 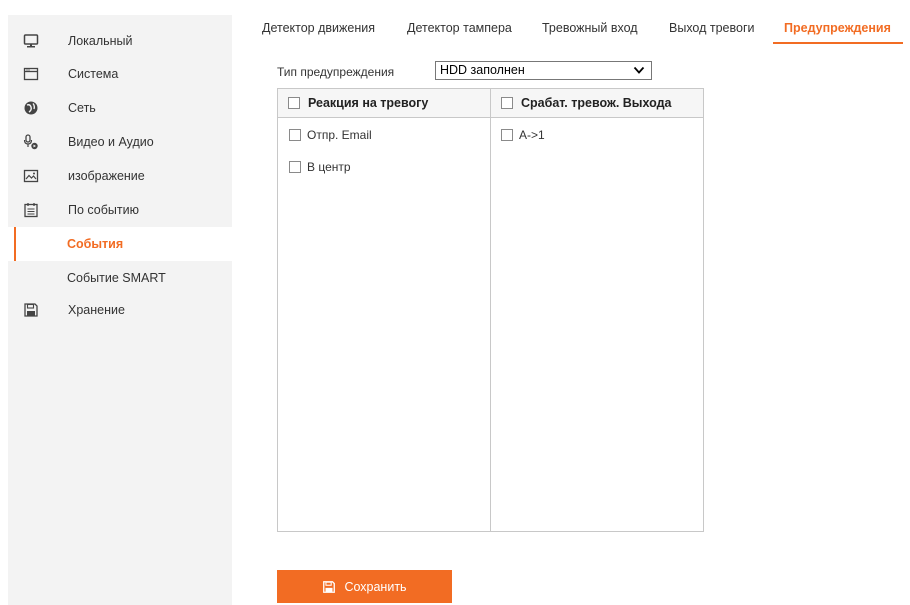 What do you see at coordinates (507, 103) in the screenshot?
I see `alarm-output-select-all-checkbox` at bounding box center [507, 103].